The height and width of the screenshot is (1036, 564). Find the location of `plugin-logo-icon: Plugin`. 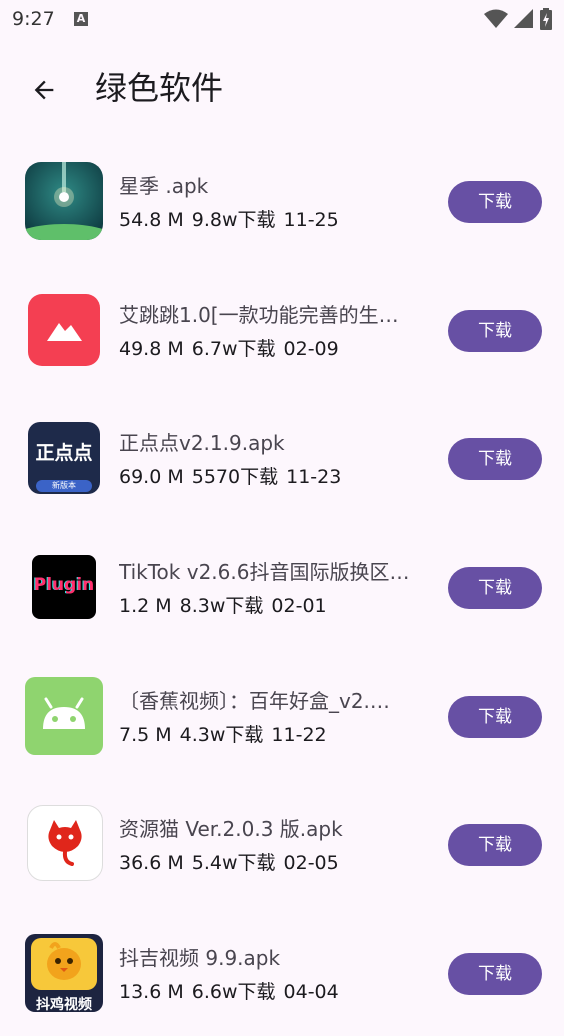

plugin-logo-icon: Plugin is located at coordinates (64, 587).